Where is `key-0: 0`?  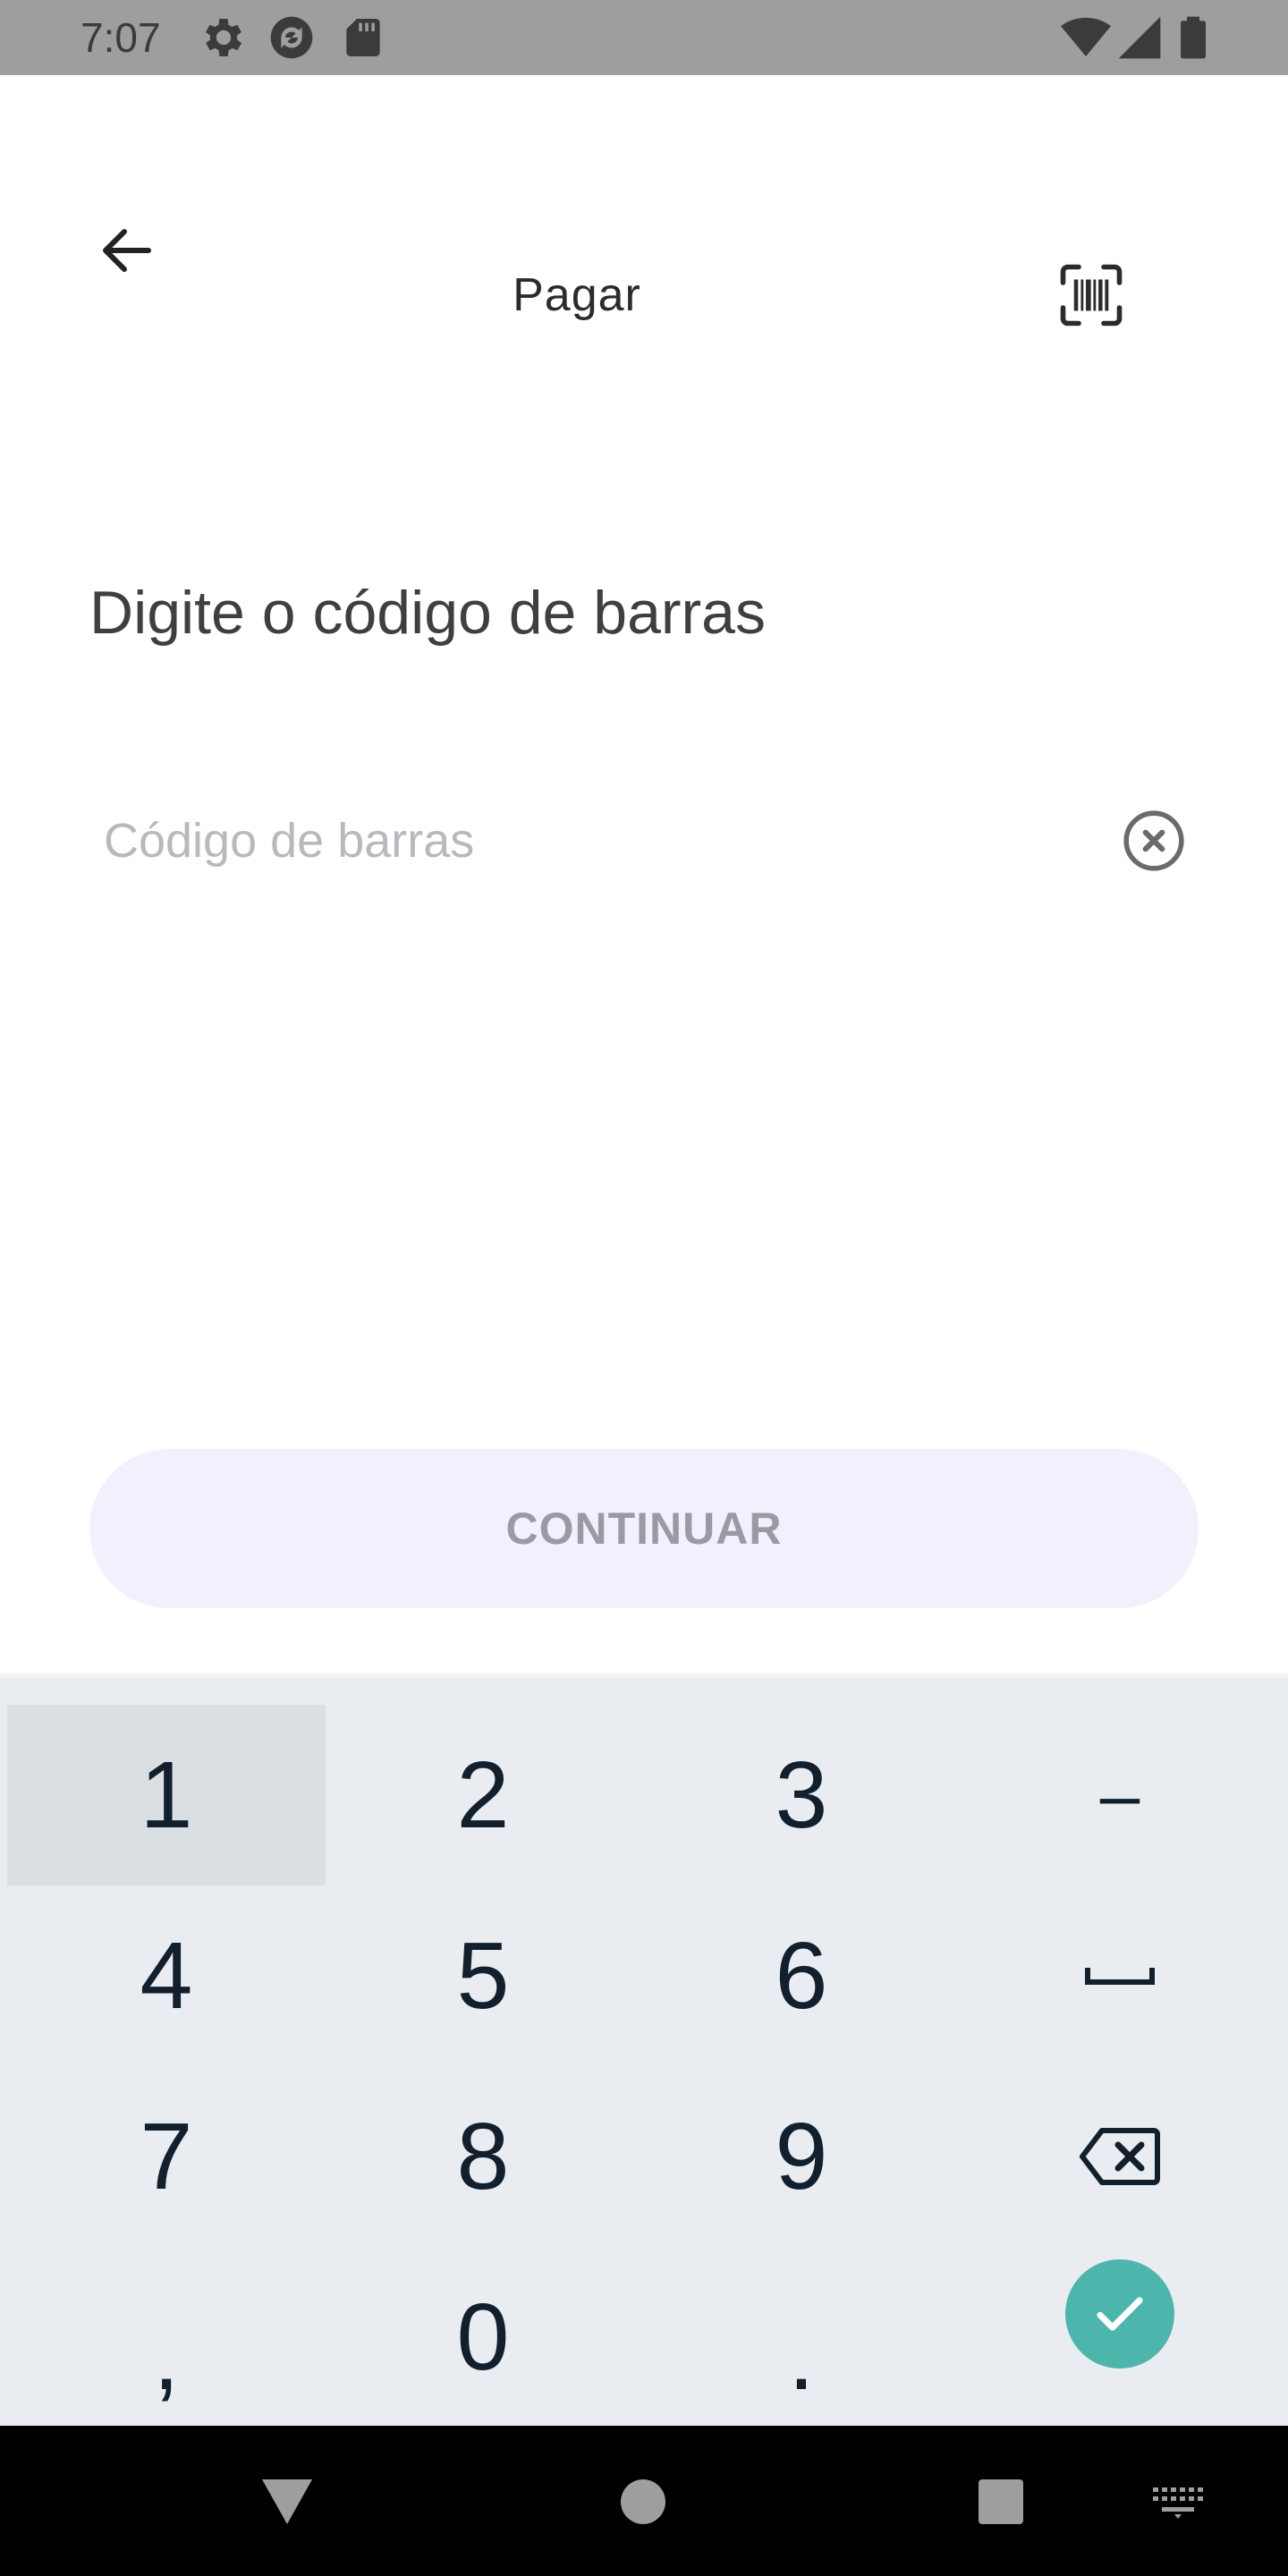 key-0: 0 is located at coordinates (483, 2337).